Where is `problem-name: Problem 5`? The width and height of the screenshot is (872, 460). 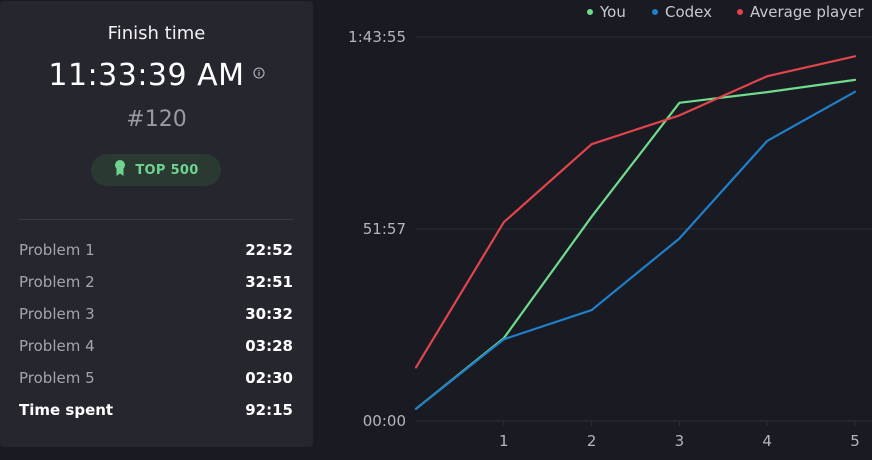 problem-name: Problem 5 is located at coordinates (57, 378).